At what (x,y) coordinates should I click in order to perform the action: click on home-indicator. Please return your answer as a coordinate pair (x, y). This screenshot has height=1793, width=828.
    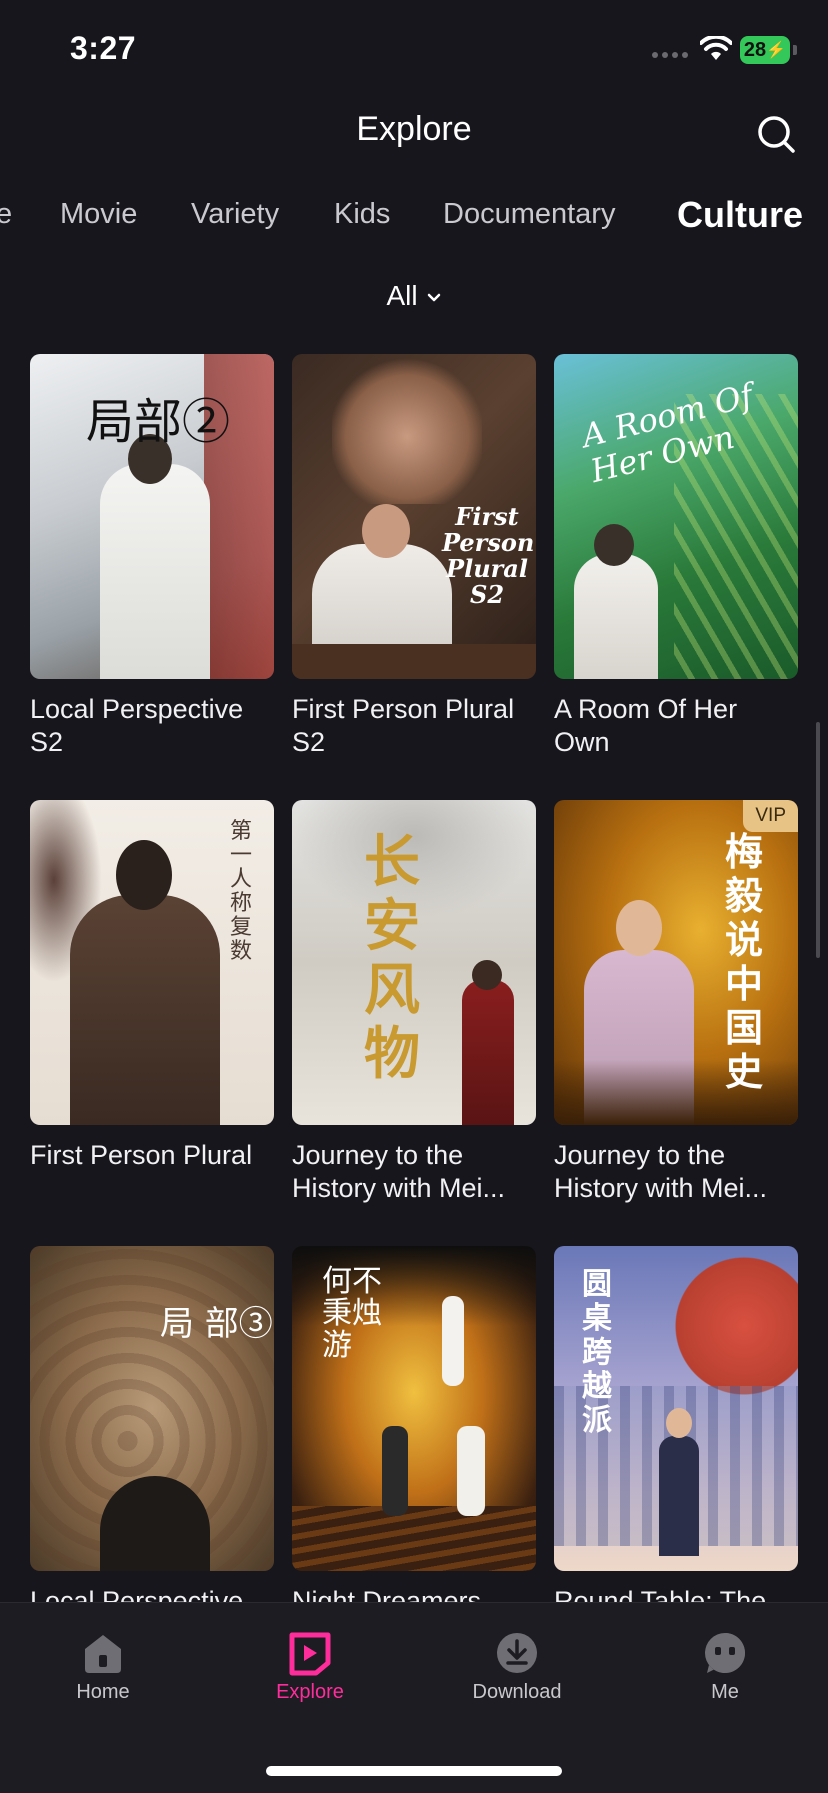
    Looking at the image, I should click on (414, 1771).